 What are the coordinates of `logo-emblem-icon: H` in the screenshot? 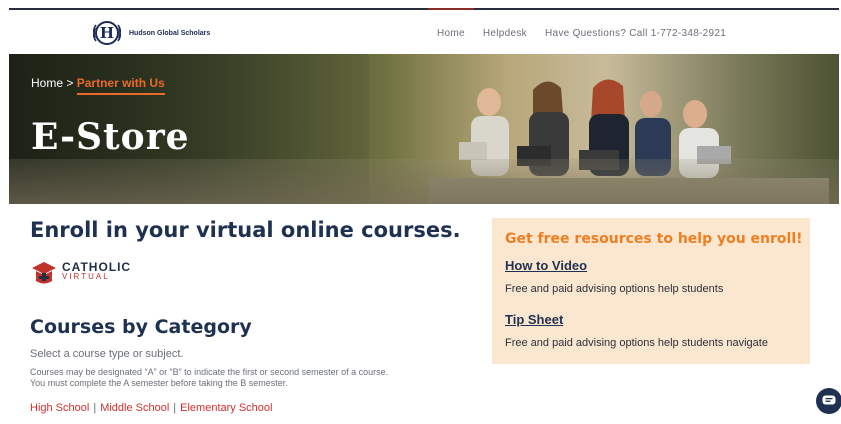 It's located at (107, 33).